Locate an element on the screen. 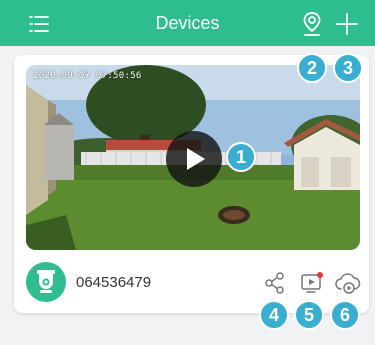  share-icon is located at coordinates (274, 283).